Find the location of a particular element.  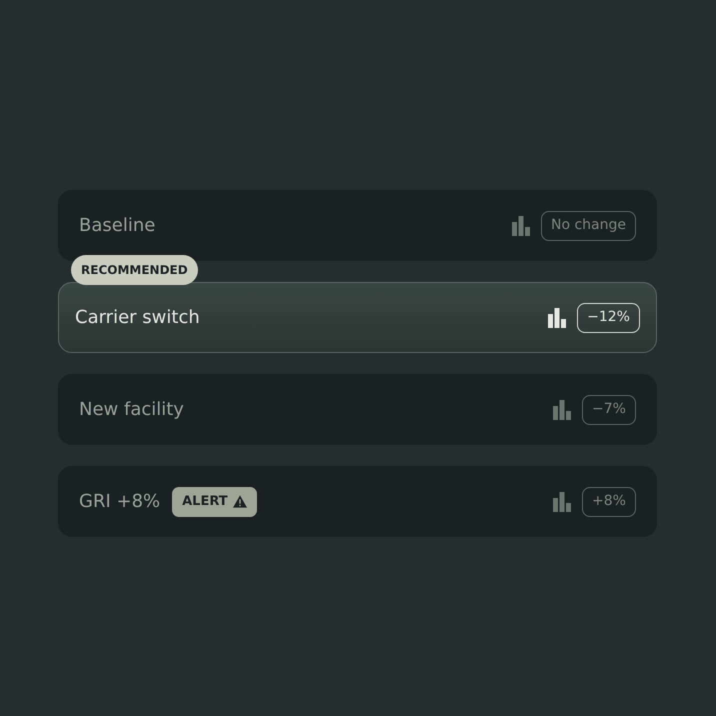

change-badge: −7% is located at coordinates (609, 409).